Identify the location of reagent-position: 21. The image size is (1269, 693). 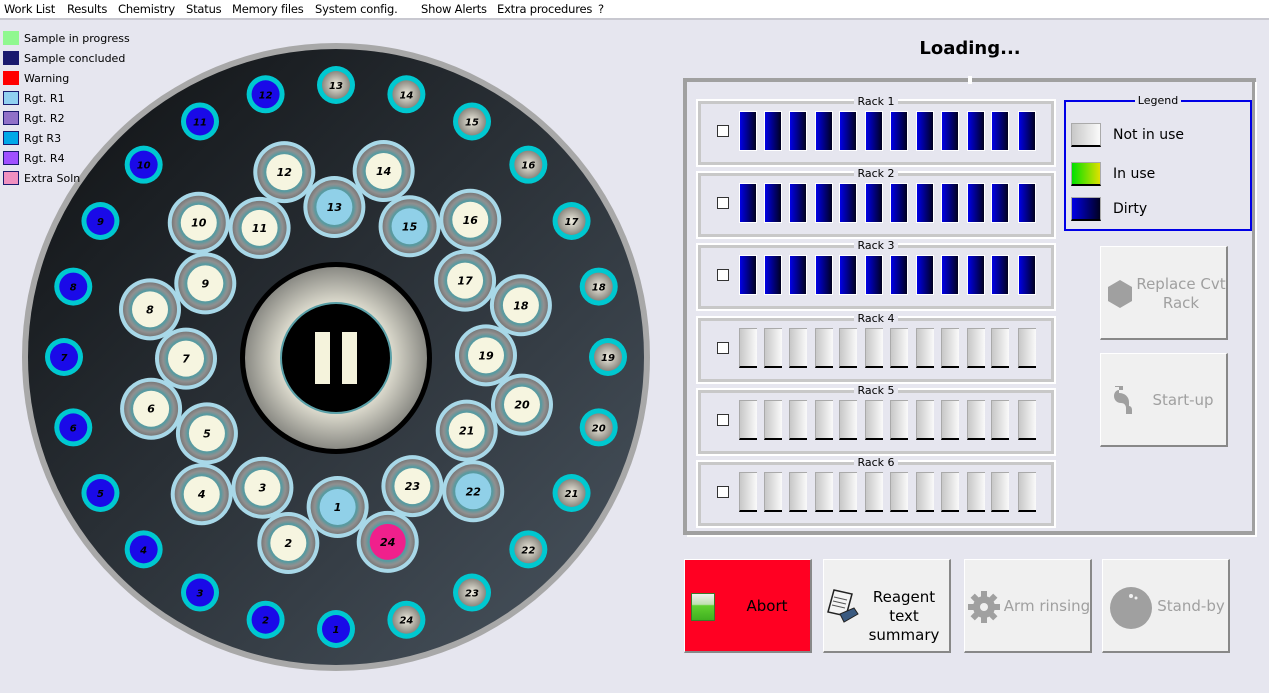
(466, 430).